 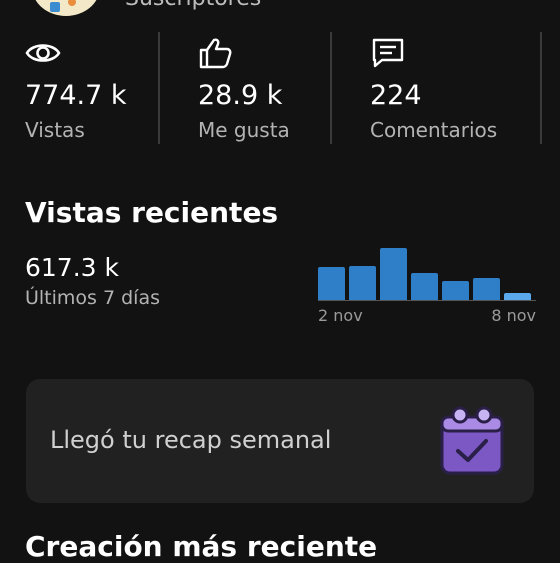 I want to click on recent-views-value: 617.3 k, so click(x=72, y=267).